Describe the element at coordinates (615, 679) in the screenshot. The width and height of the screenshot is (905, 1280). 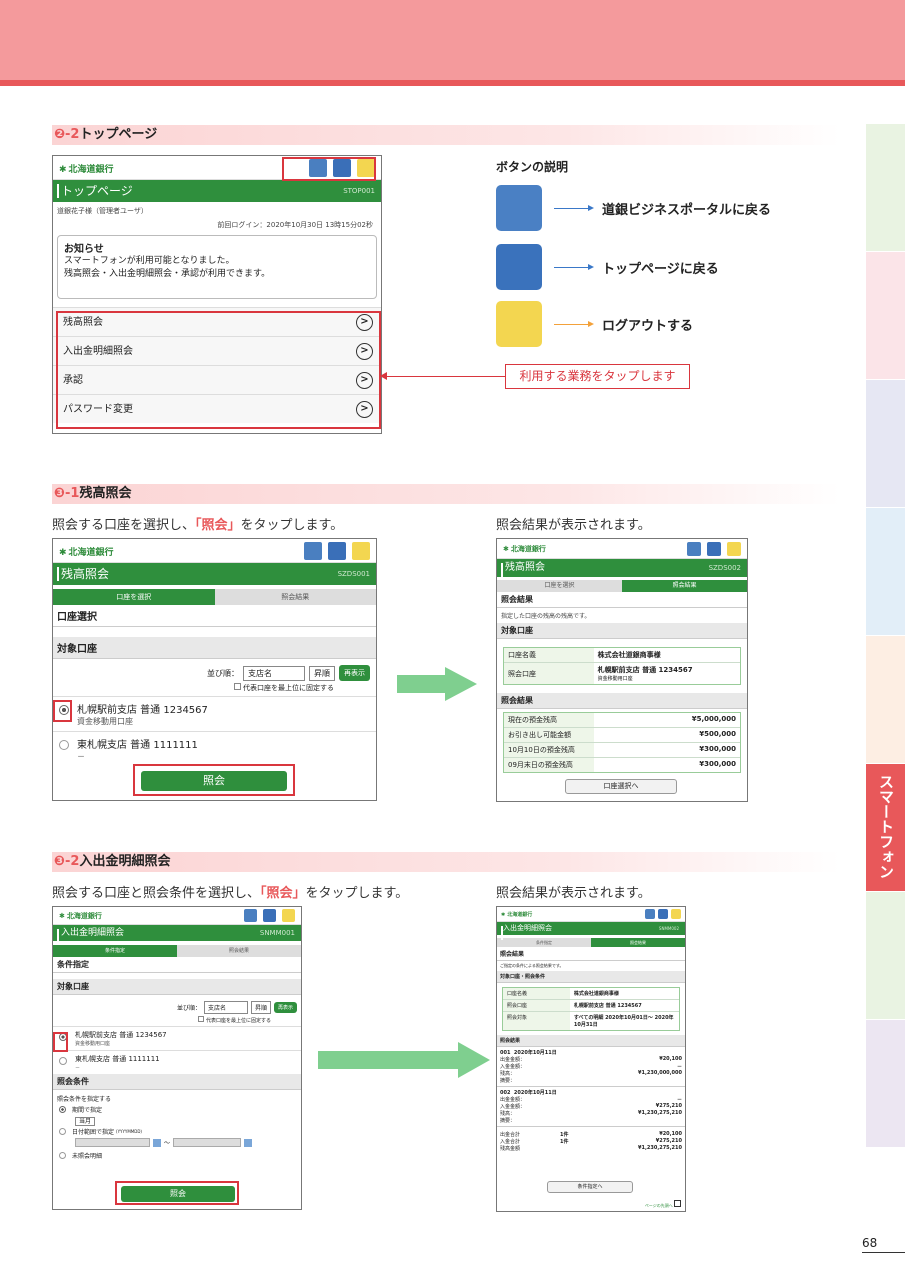
I see `table-value-sub: 資金移動用口座` at that location.